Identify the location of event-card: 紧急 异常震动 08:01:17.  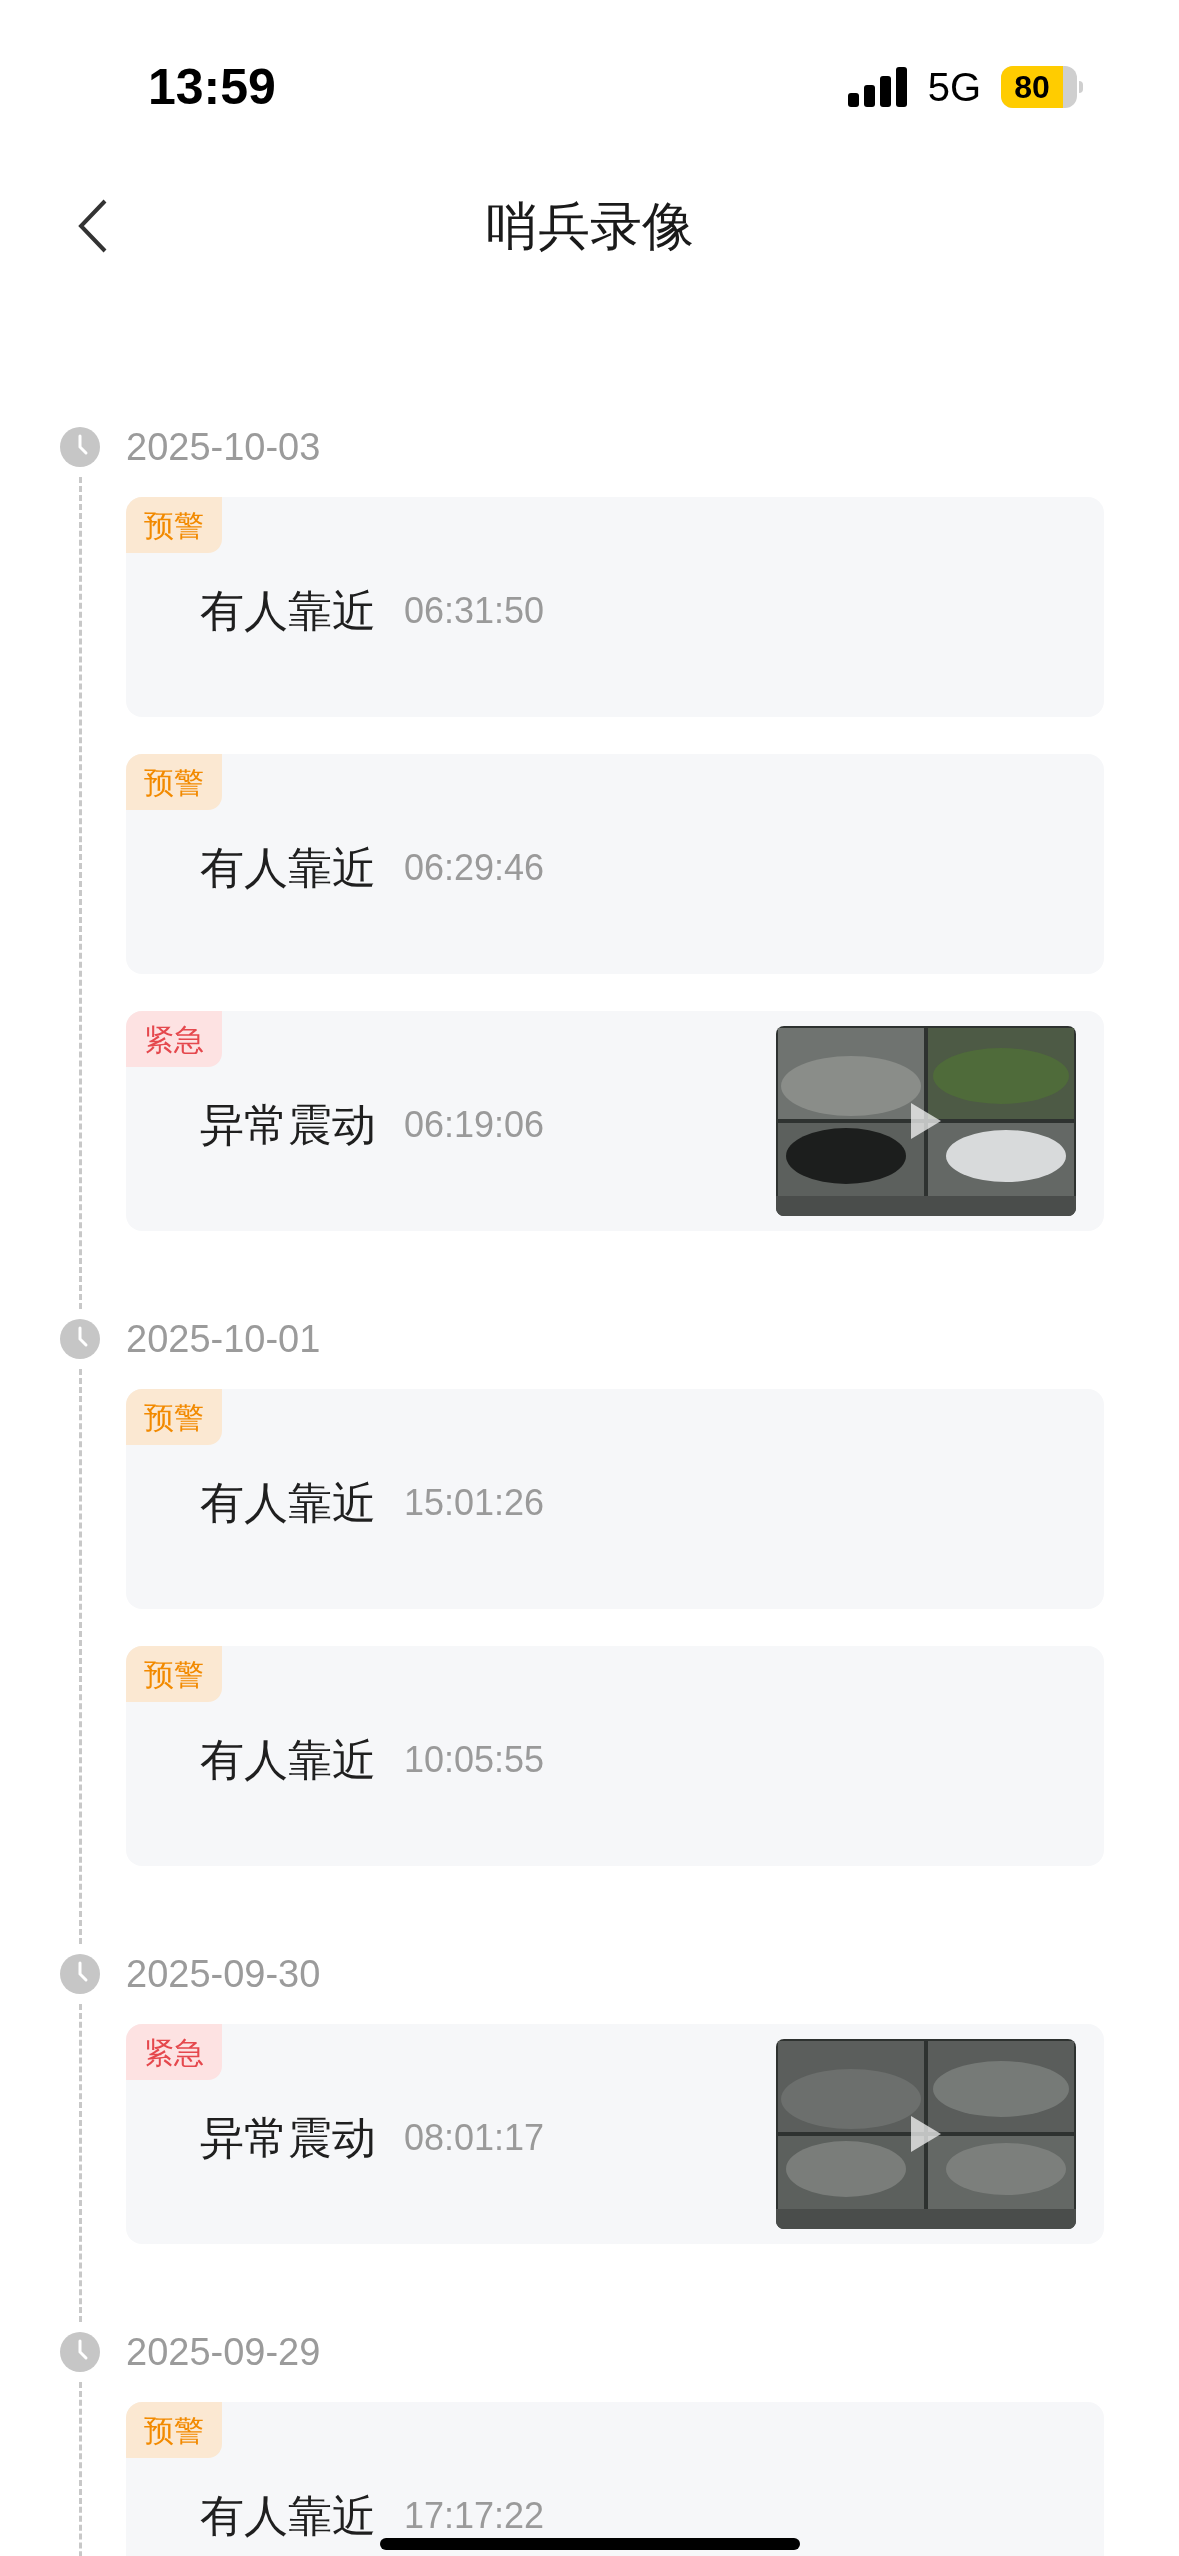
(615, 2134).